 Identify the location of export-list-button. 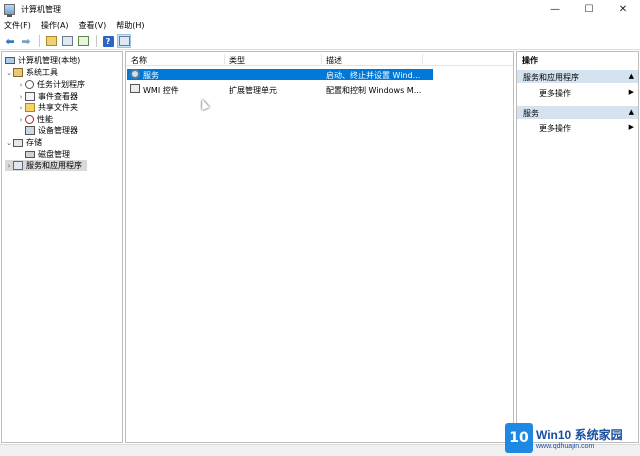
(83, 41).